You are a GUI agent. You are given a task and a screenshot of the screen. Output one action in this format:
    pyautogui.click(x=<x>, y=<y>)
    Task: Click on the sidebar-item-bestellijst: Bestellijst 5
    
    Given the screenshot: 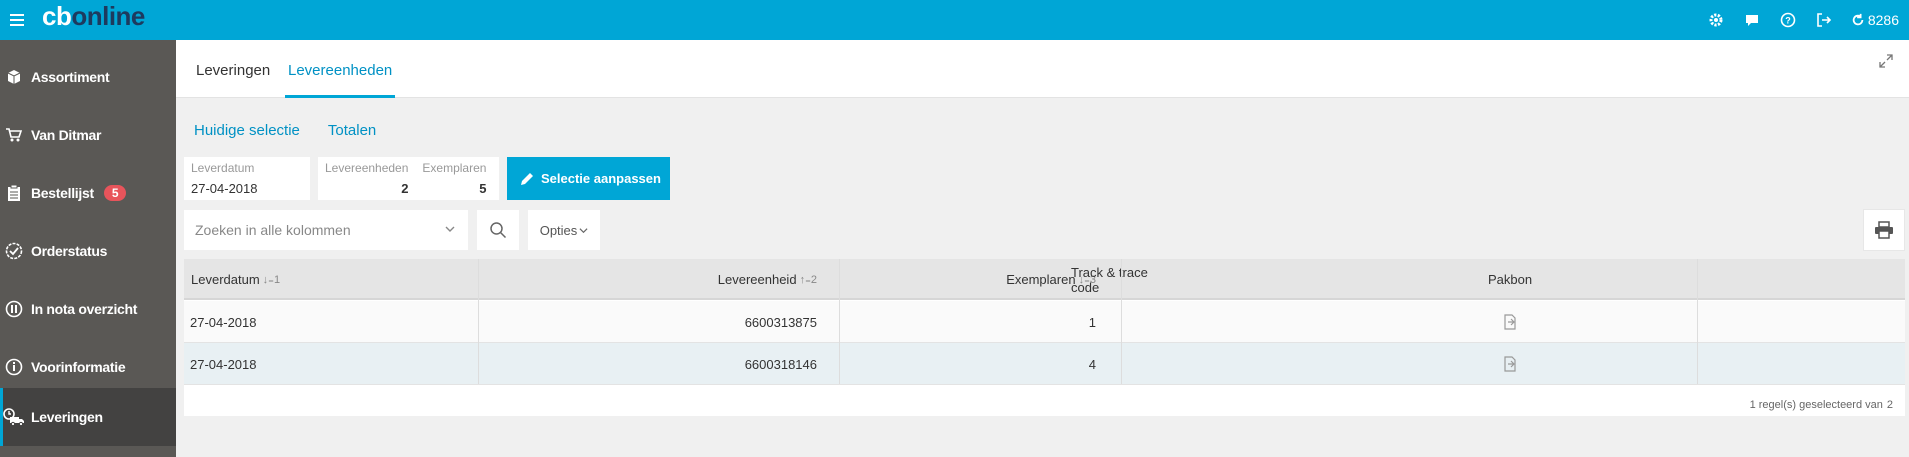 What is the action you would take?
    pyautogui.click(x=88, y=193)
    